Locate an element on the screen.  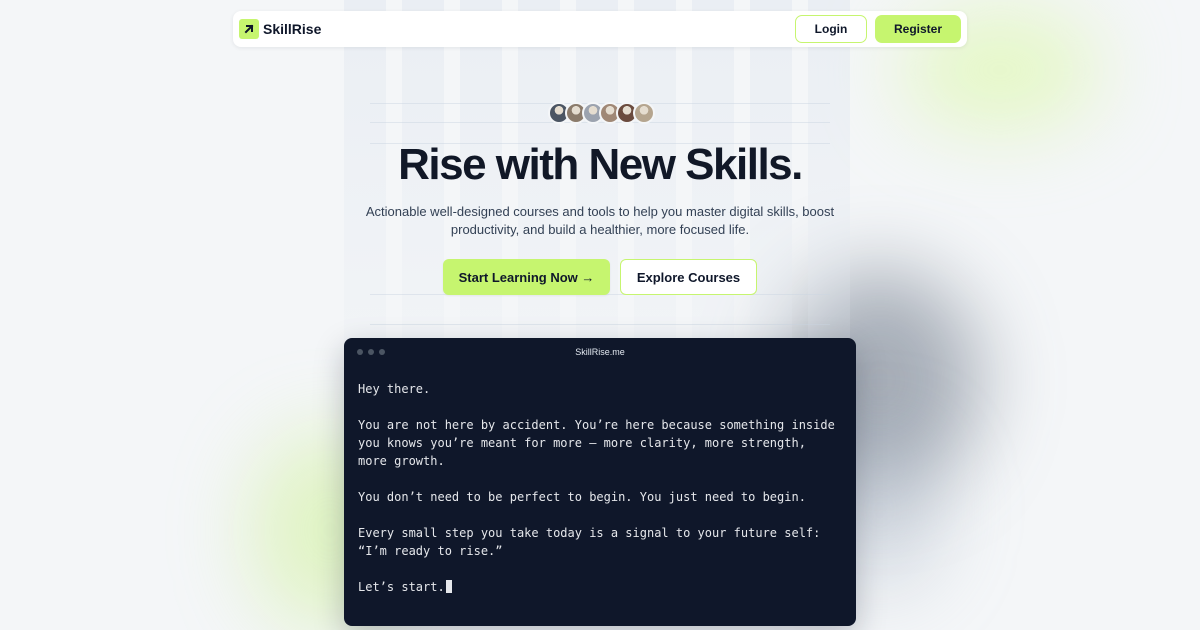
bg-line is located at coordinates (600, 324).